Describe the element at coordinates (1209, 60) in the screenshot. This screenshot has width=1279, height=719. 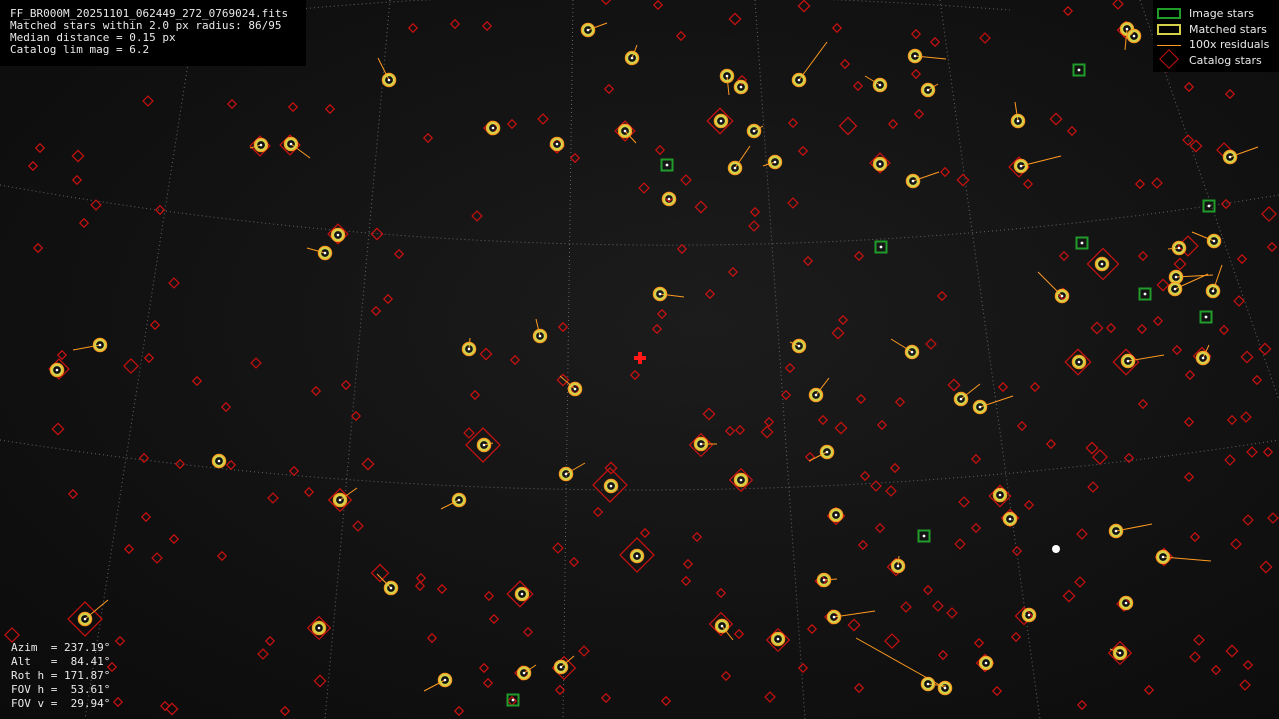
I see `legend-catalog-stars: Catalog stars` at that location.